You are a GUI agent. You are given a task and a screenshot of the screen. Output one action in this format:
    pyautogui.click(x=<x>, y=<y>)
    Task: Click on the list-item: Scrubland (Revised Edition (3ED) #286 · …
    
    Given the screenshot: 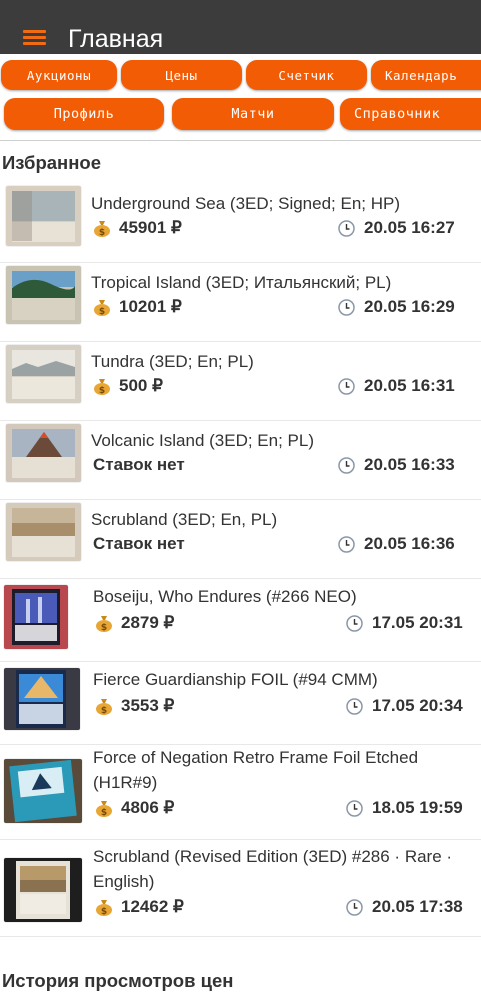 What is the action you would take?
    pyautogui.click(x=240, y=888)
    